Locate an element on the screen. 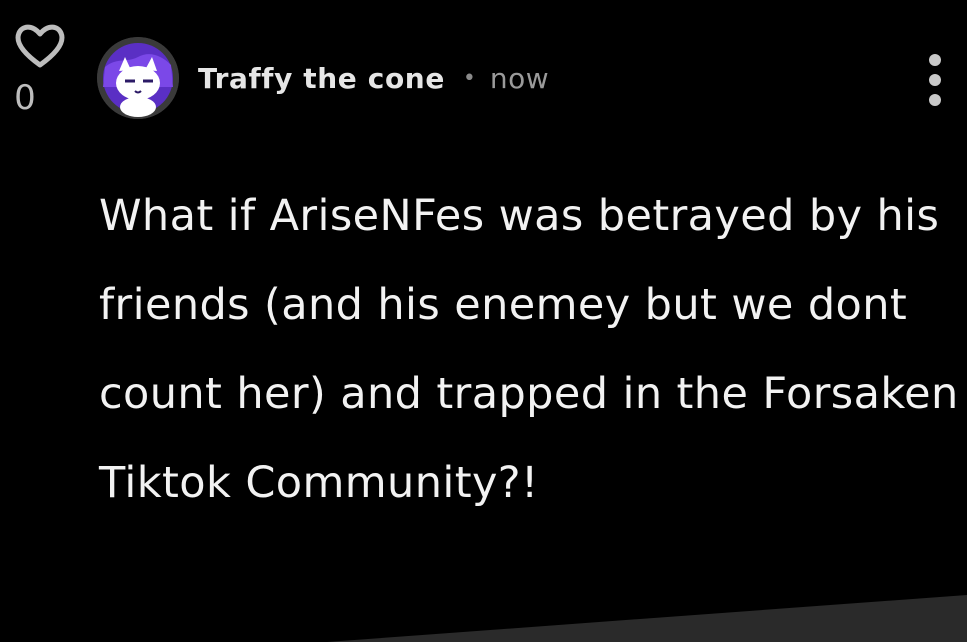  like-control: 0 is located at coordinates (40, 69).